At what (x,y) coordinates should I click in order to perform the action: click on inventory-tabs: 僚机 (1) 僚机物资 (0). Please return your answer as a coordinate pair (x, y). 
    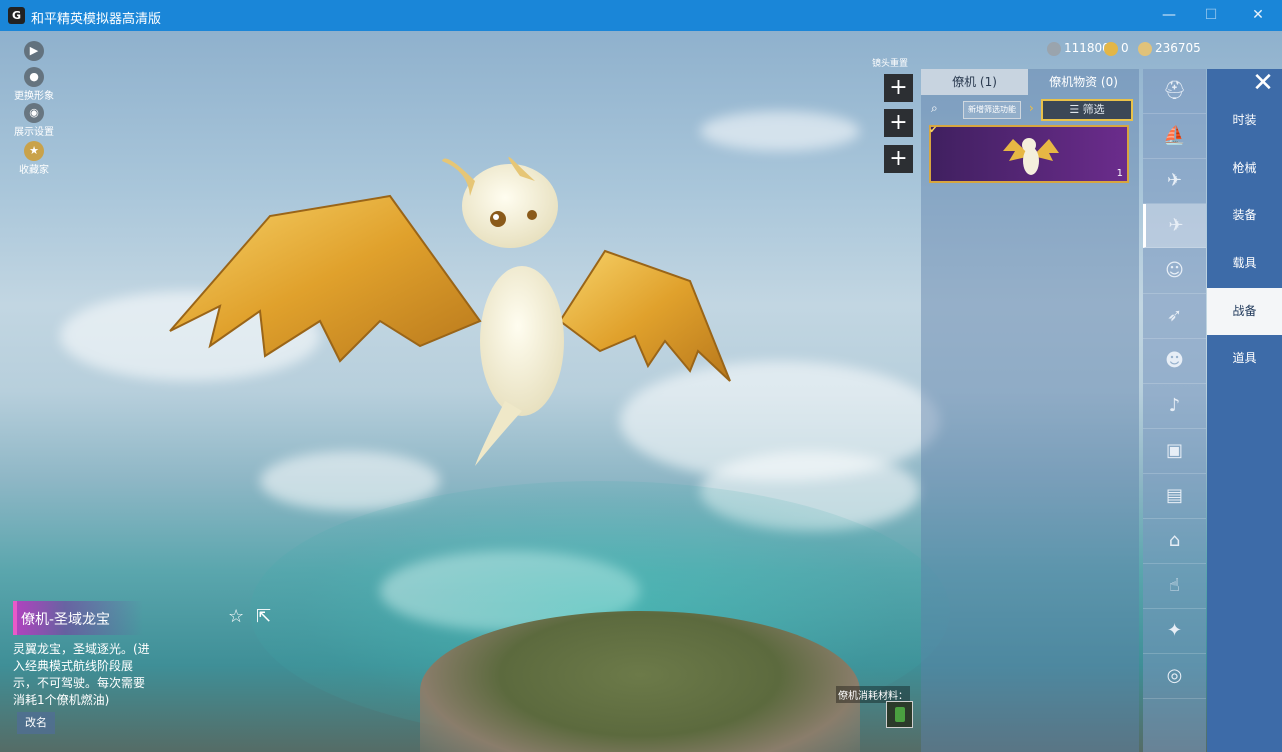
    Looking at the image, I should click on (1030, 82).